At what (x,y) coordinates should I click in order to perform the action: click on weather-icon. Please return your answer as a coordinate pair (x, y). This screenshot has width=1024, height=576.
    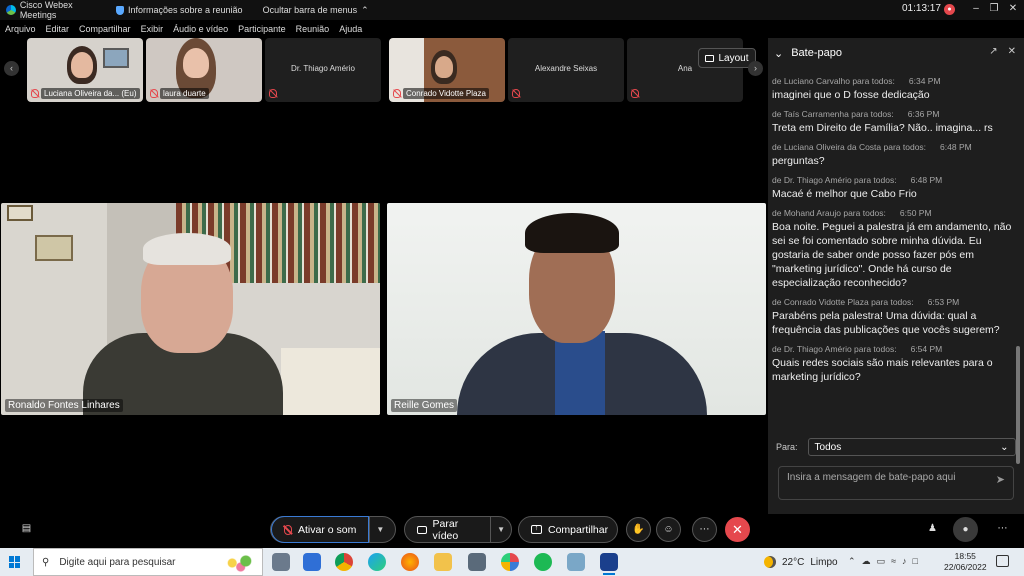
    Looking at the image, I should click on (770, 562).